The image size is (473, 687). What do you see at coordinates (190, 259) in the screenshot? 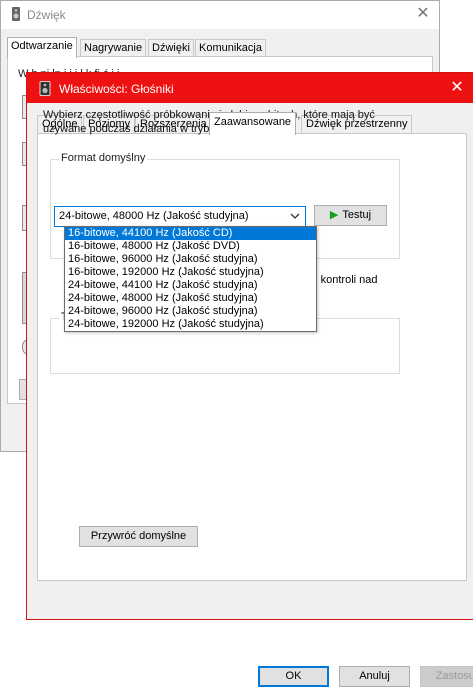
I see `sample-rate-option: 16-bitowe, 96000 Hz (Jakość studyjna)` at bounding box center [190, 259].